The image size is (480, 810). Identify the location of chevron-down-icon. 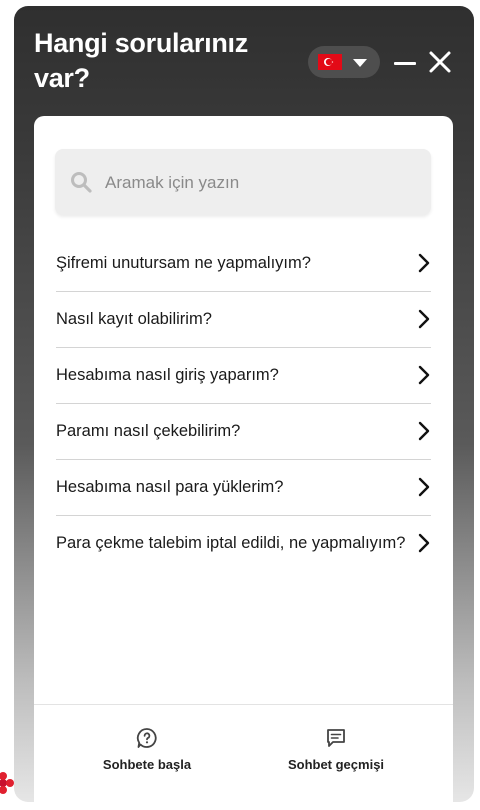
(360, 63).